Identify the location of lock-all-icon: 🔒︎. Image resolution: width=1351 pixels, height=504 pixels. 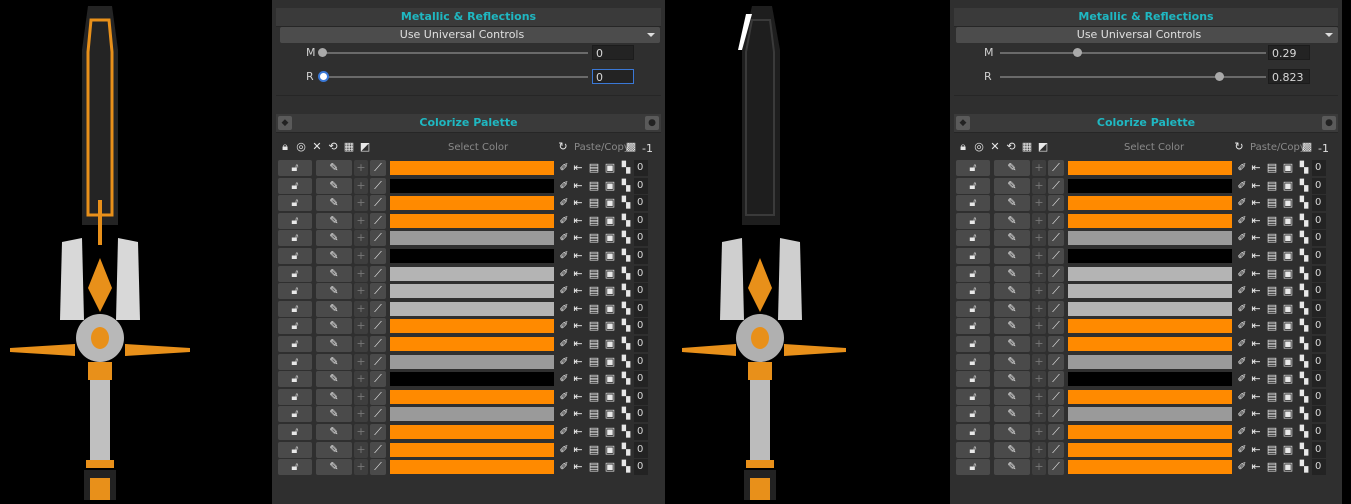
(285, 147).